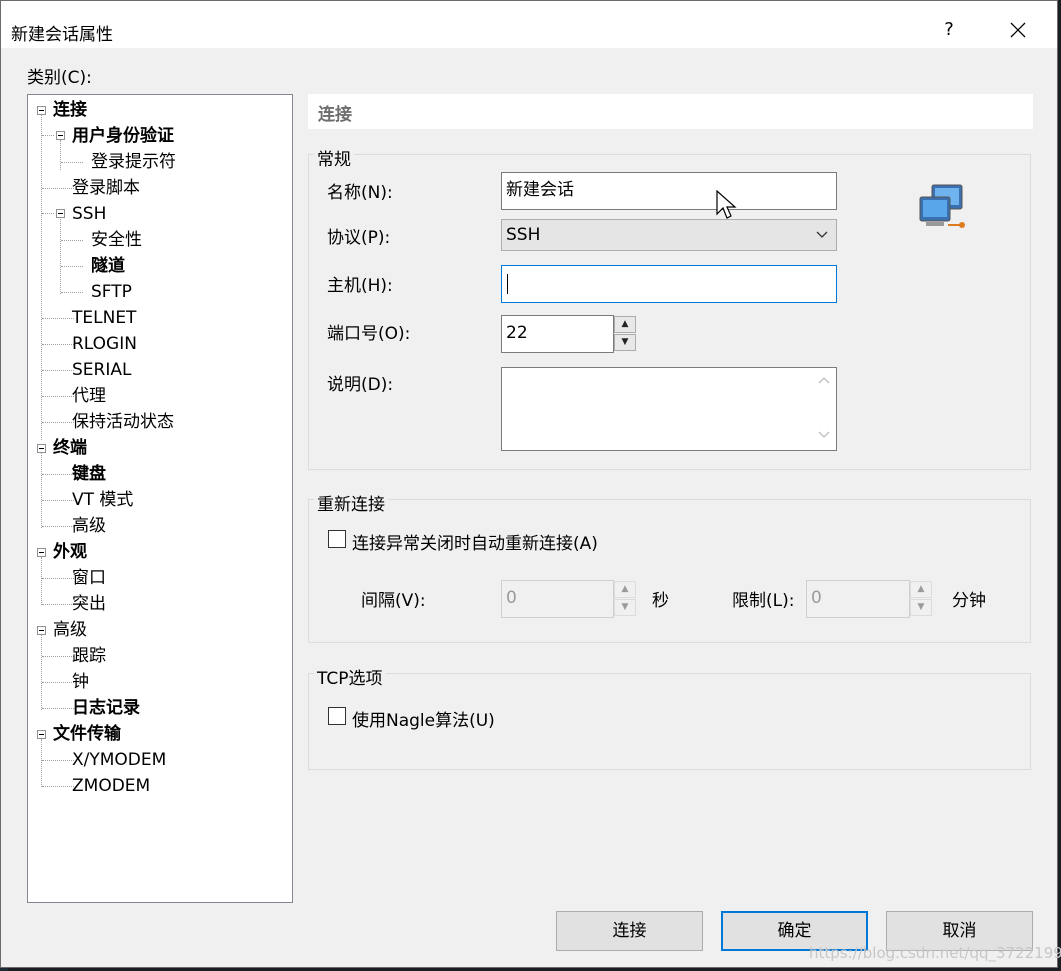  Describe the element at coordinates (944, 208) in the screenshot. I see `network-computers-icon` at that location.